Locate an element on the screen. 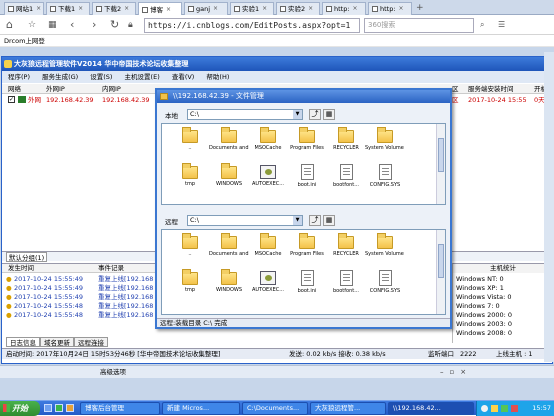 The width and height of the screenshot is (554, 416). host-checkbox: ✓ is located at coordinates (11, 99).